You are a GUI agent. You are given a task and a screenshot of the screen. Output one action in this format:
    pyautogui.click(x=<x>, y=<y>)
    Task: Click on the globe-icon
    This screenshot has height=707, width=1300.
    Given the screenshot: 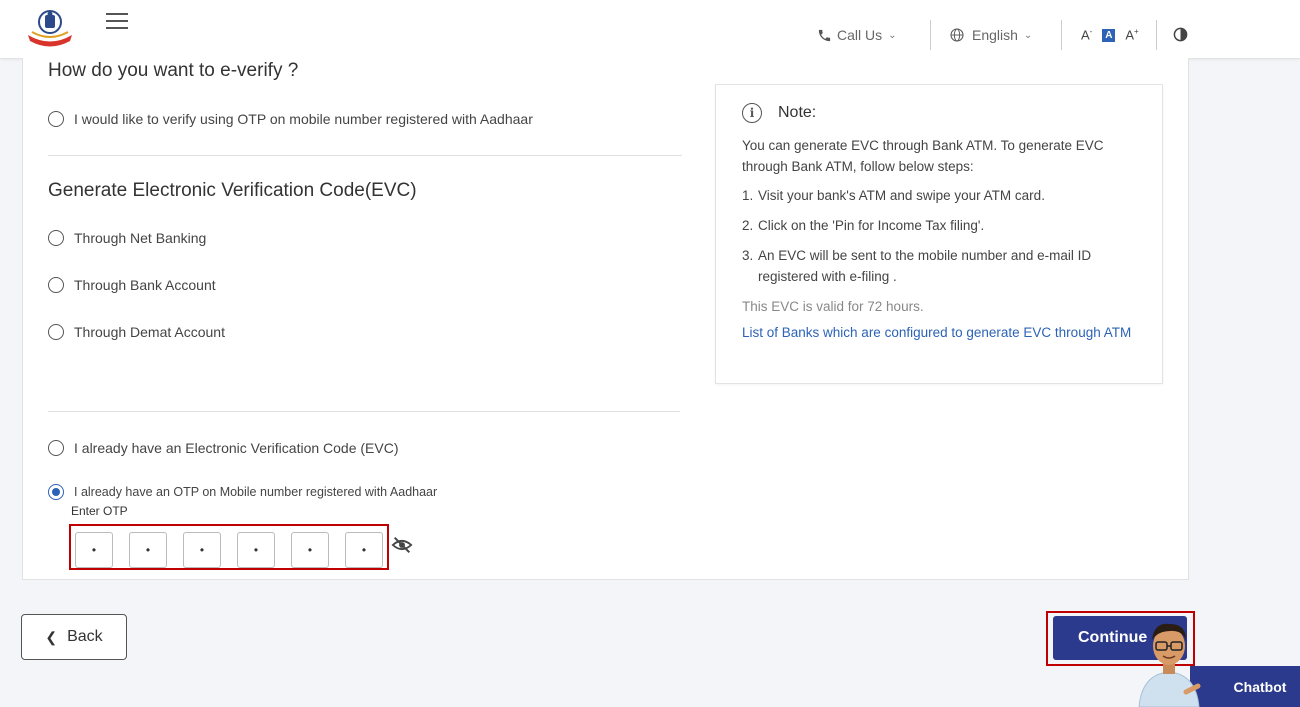 What is the action you would take?
    pyautogui.click(x=957, y=35)
    